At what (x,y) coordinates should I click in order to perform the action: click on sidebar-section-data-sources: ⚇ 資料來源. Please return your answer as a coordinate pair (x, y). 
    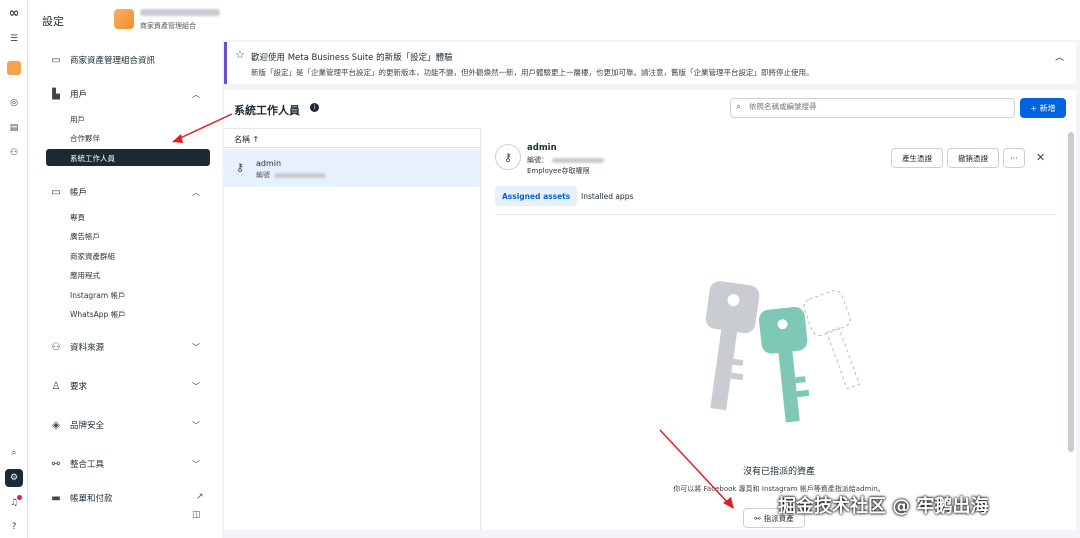
    Looking at the image, I should click on (77, 347).